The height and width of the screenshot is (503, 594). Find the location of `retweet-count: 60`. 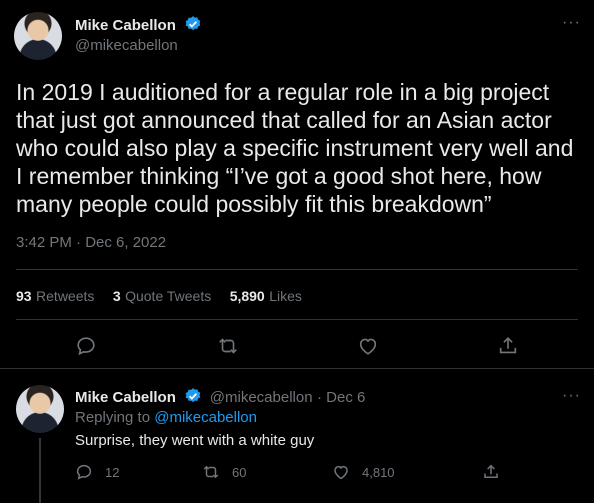

retweet-count: 60 is located at coordinates (239, 472).